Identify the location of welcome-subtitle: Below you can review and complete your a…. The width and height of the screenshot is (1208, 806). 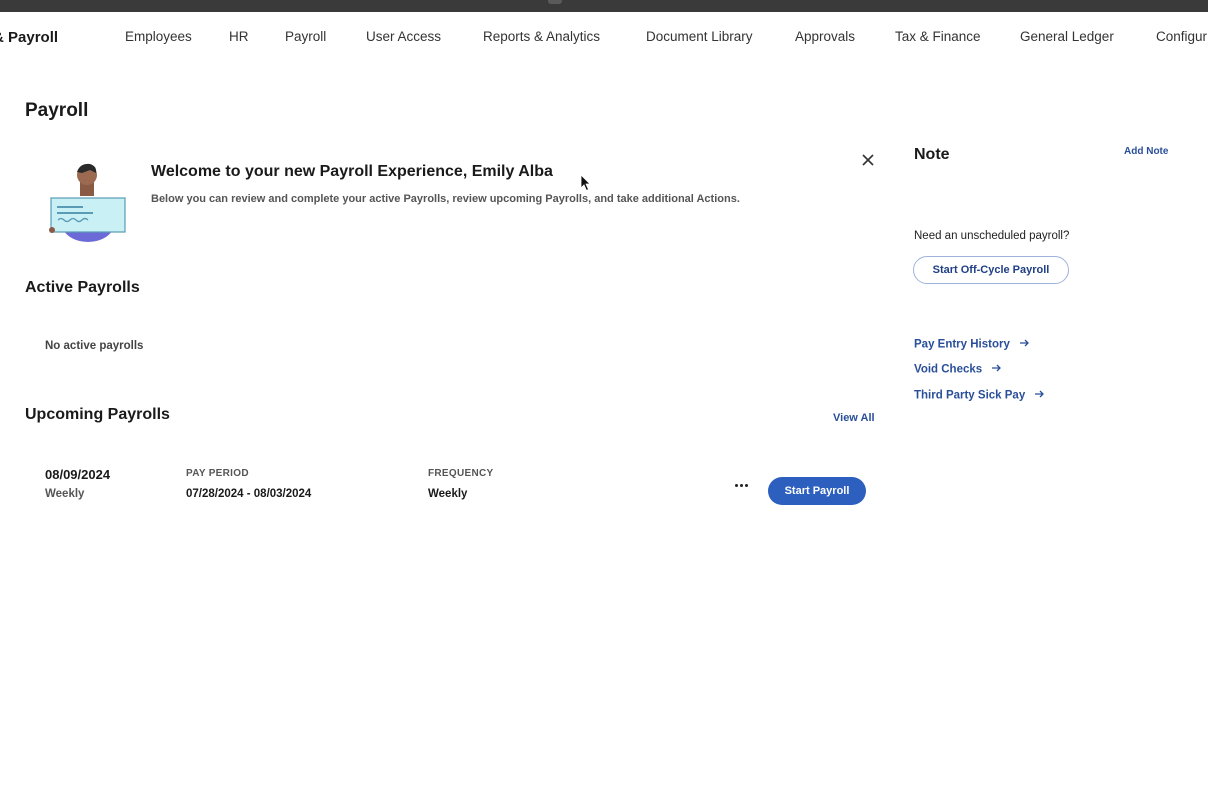
(445, 199).